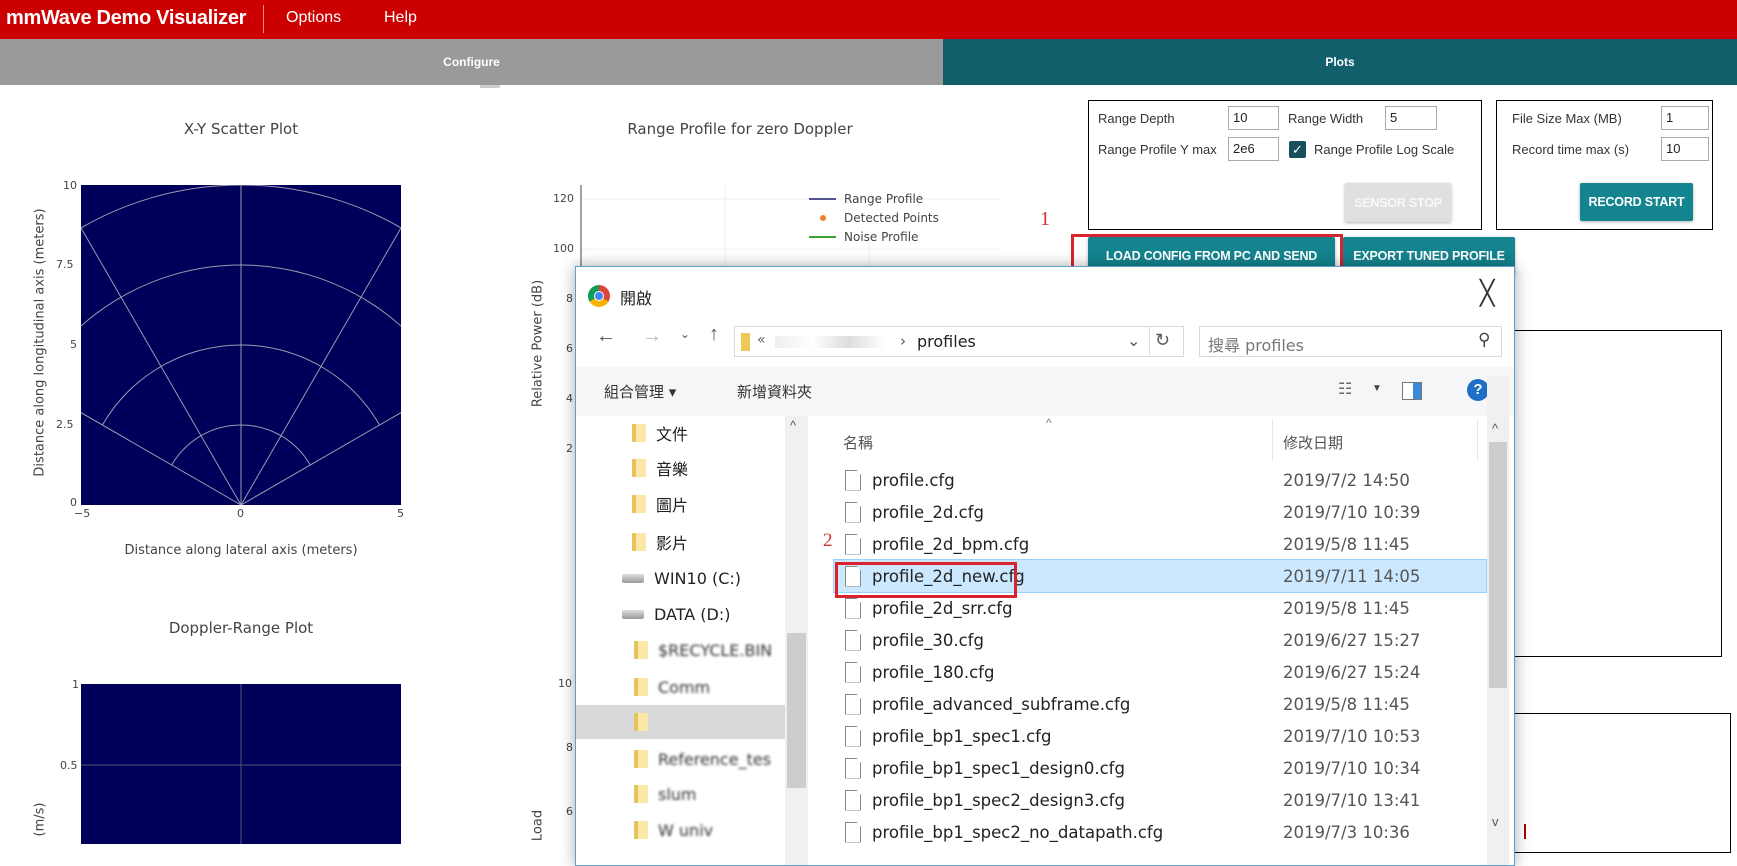 The image size is (1737, 866). Describe the element at coordinates (694, 468) in the screenshot. I see `nav-item: 音樂` at that location.